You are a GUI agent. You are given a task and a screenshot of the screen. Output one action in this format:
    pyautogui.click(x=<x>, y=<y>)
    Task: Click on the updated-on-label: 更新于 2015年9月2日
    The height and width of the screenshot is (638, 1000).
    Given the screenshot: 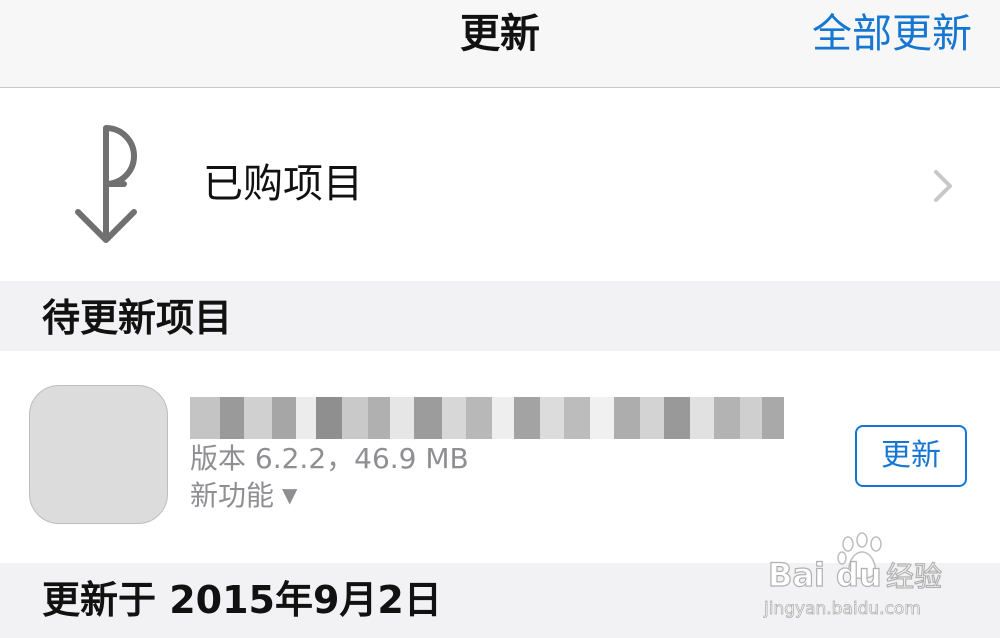 What is the action you would take?
    pyautogui.click(x=242, y=600)
    